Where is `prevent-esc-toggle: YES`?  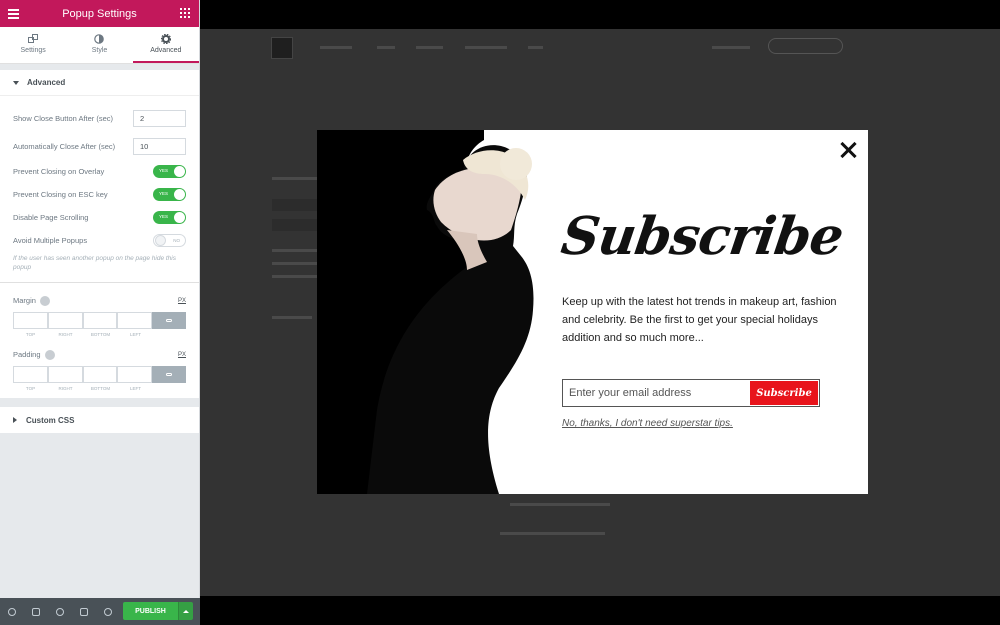 prevent-esc-toggle: YES is located at coordinates (169, 194).